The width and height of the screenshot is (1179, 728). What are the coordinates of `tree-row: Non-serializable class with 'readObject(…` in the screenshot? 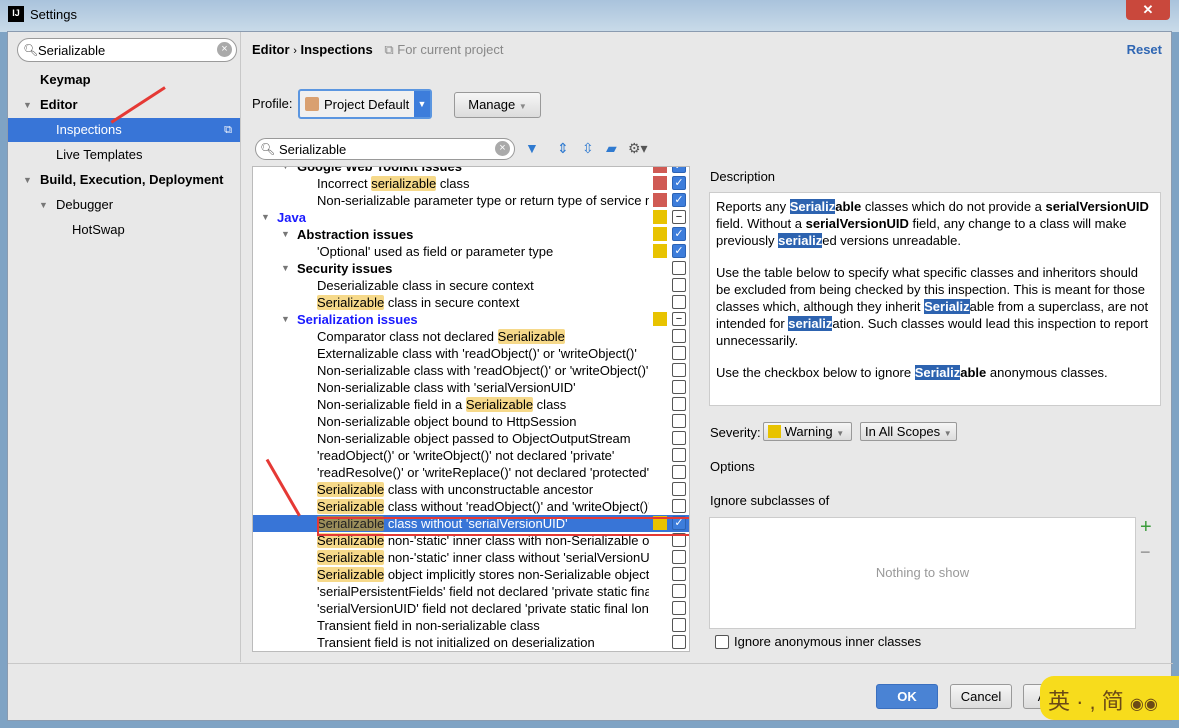 It's located at (471, 370).